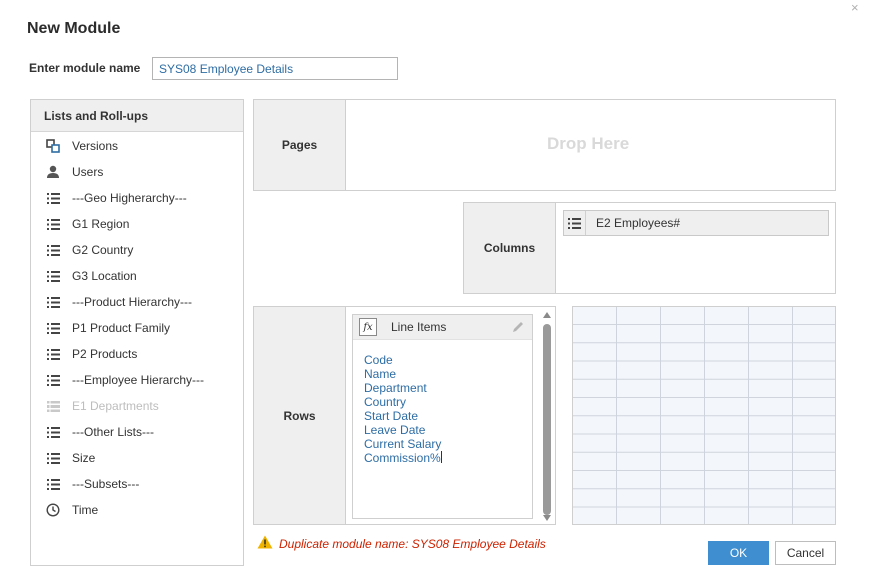  I want to click on list-item-label: ---Subsets---, so click(106, 484).